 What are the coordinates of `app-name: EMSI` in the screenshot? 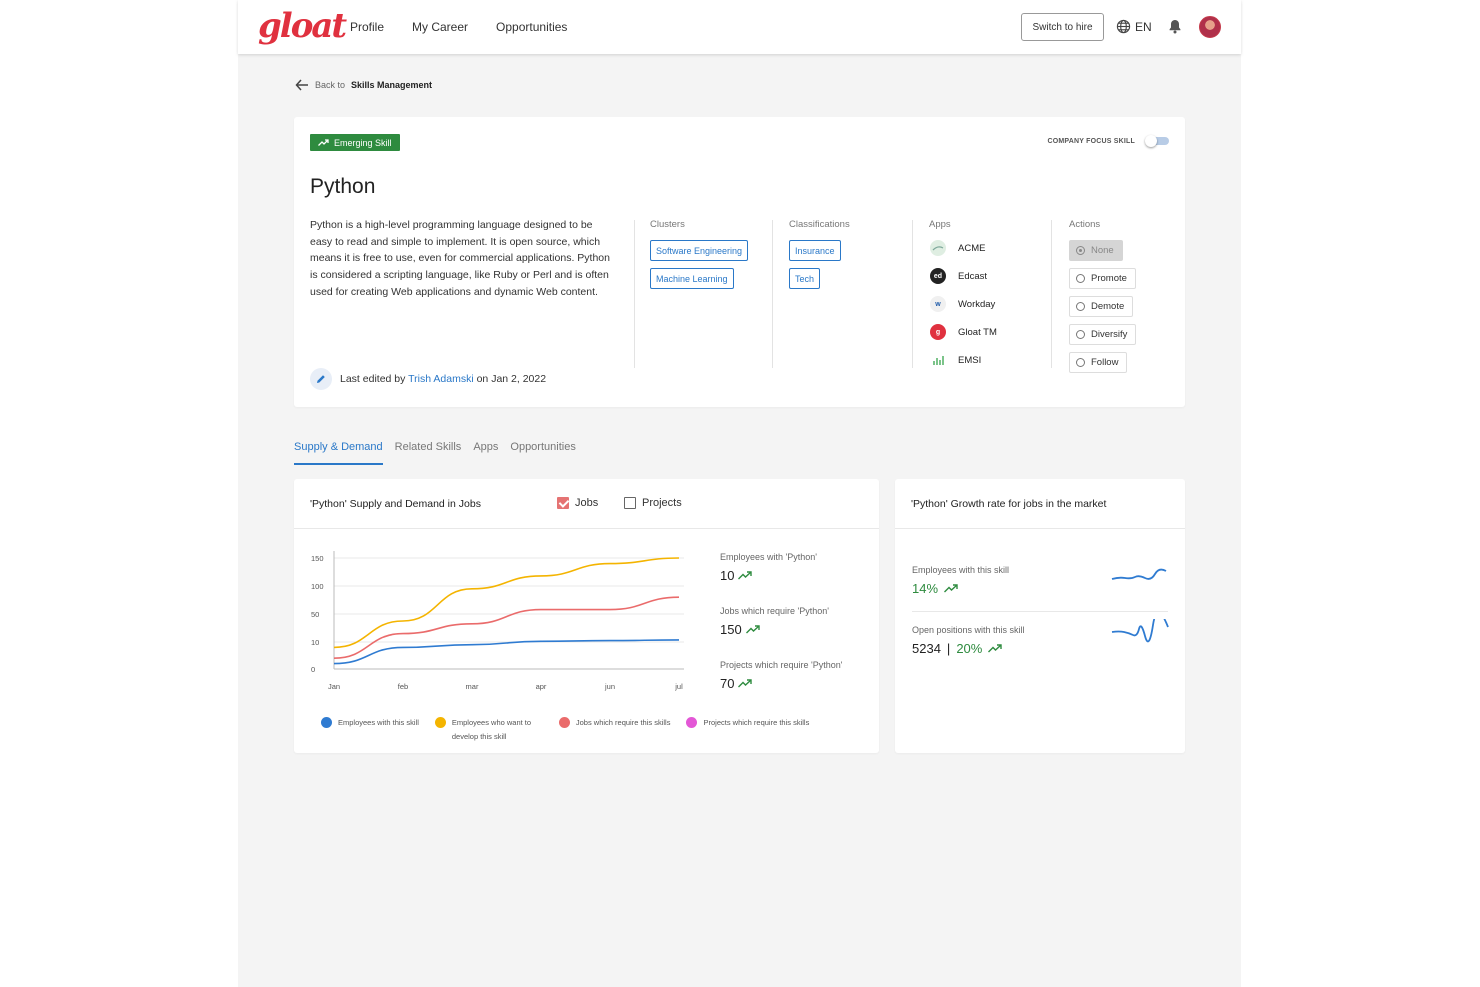 It's located at (970, 360).